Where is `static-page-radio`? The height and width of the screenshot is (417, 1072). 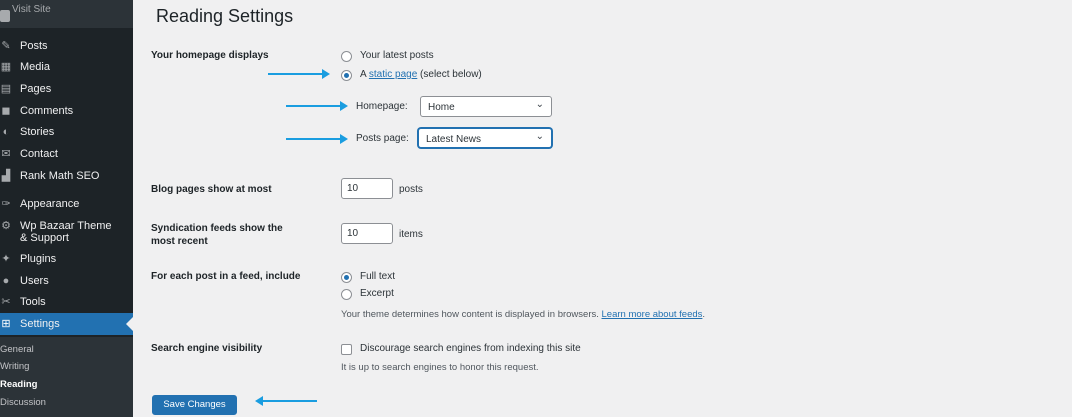
static-page-radio is located at coordinates (346, 75).